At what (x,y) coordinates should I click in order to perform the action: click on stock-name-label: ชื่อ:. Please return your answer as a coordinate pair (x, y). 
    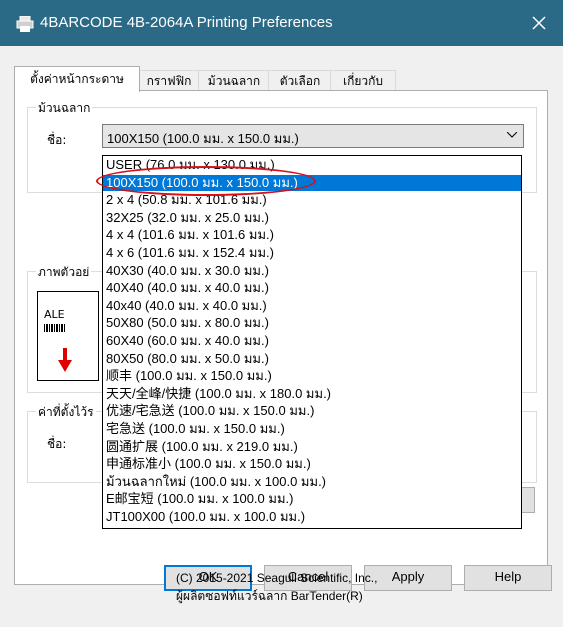
    Looking at the image, I should click on (57, 140).